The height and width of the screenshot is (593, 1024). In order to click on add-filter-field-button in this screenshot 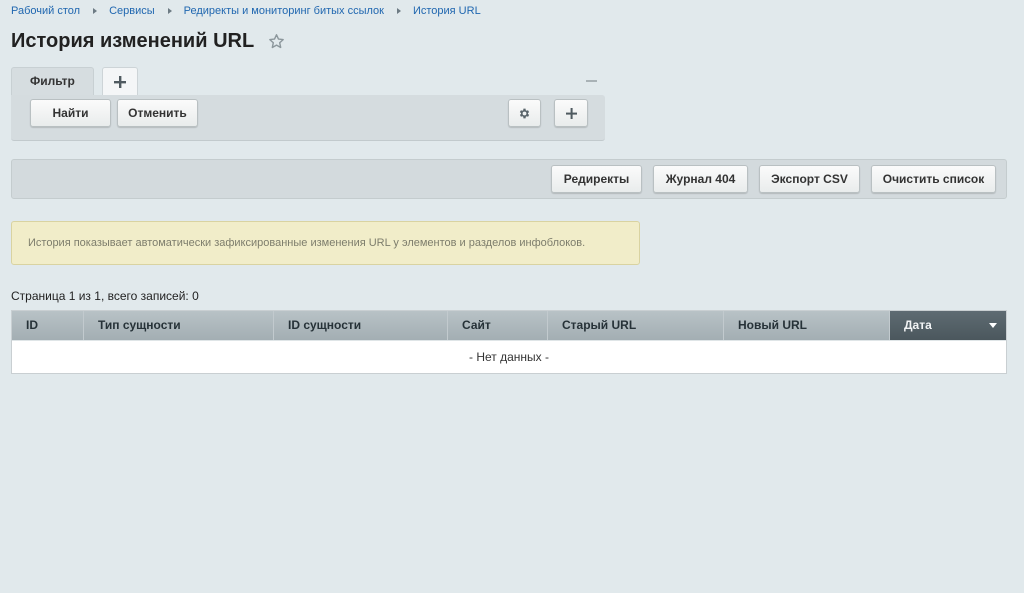, I will do `click(571, 113)`.